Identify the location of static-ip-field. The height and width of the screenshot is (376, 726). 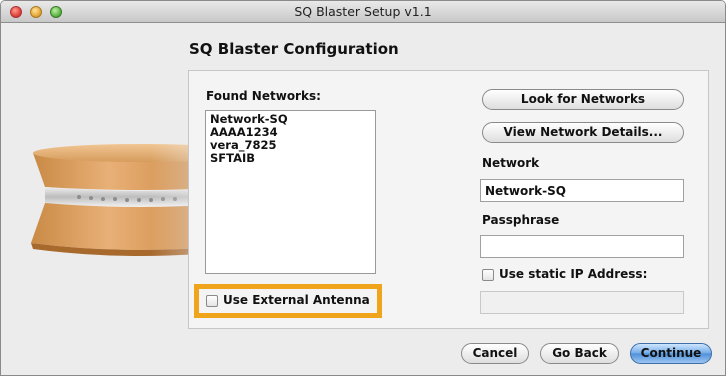
(582, 302).